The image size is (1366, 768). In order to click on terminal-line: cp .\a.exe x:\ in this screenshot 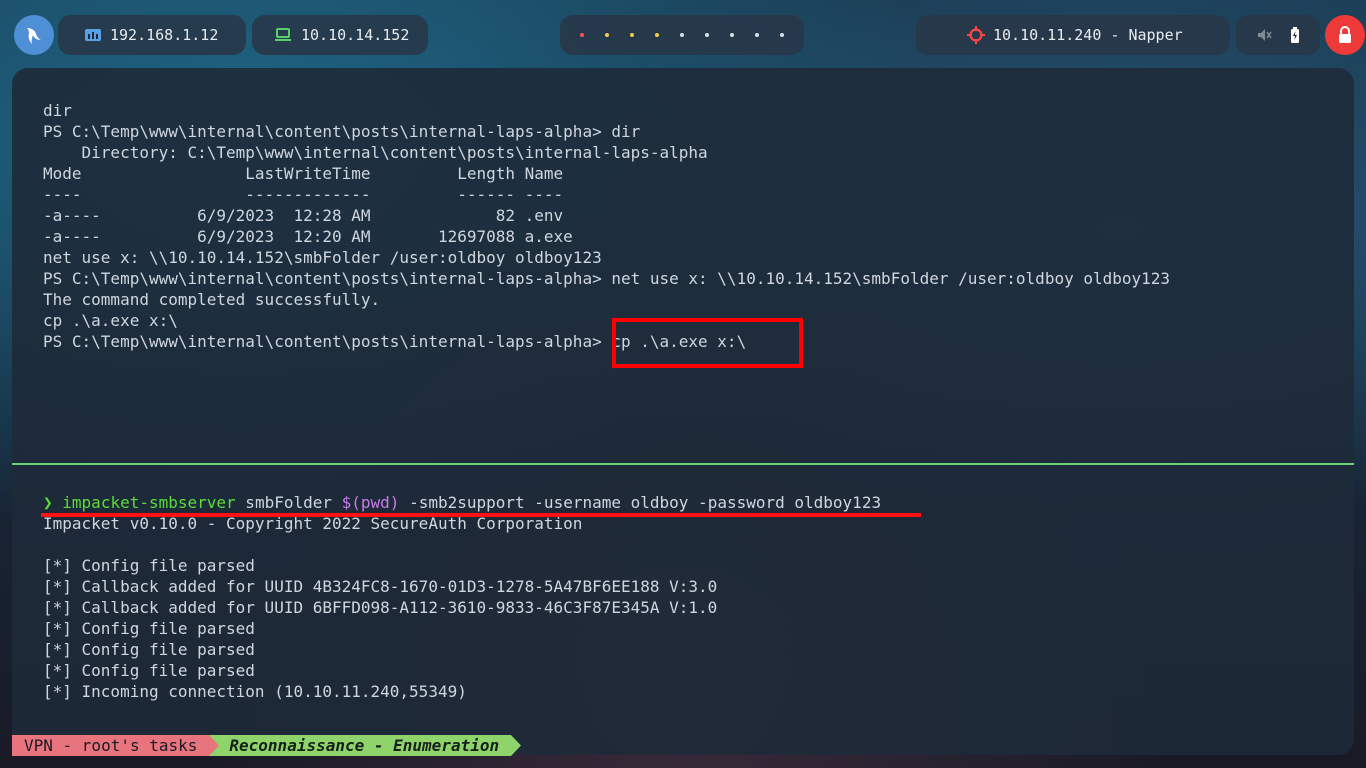, I will do `click(110, 320)`.